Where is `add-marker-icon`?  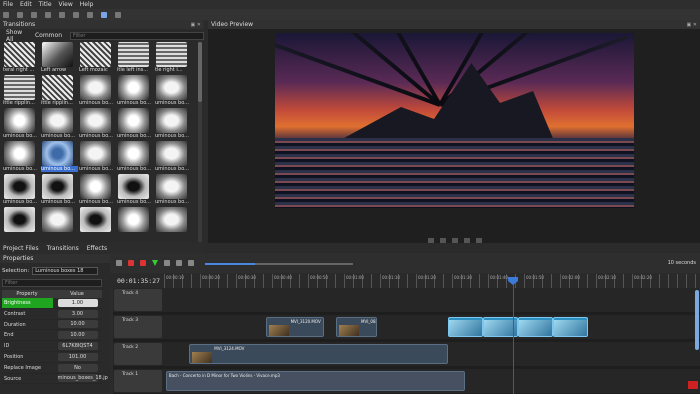 add-marker-icon is located at coordinates (155, 263).